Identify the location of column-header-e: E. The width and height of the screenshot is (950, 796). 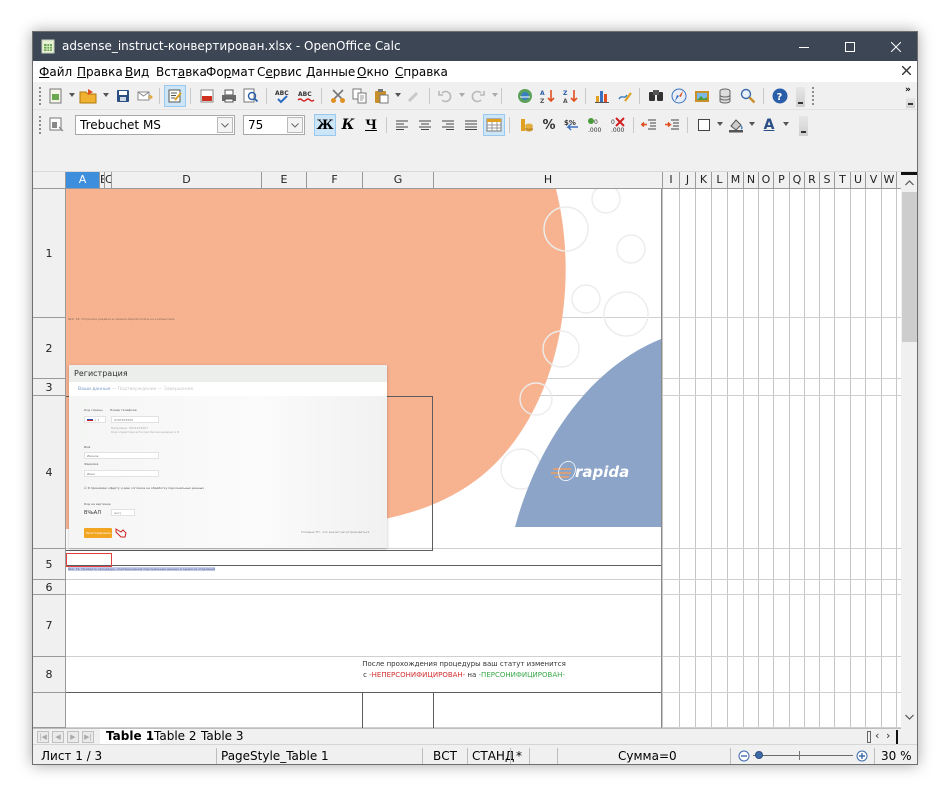
(284, 180).